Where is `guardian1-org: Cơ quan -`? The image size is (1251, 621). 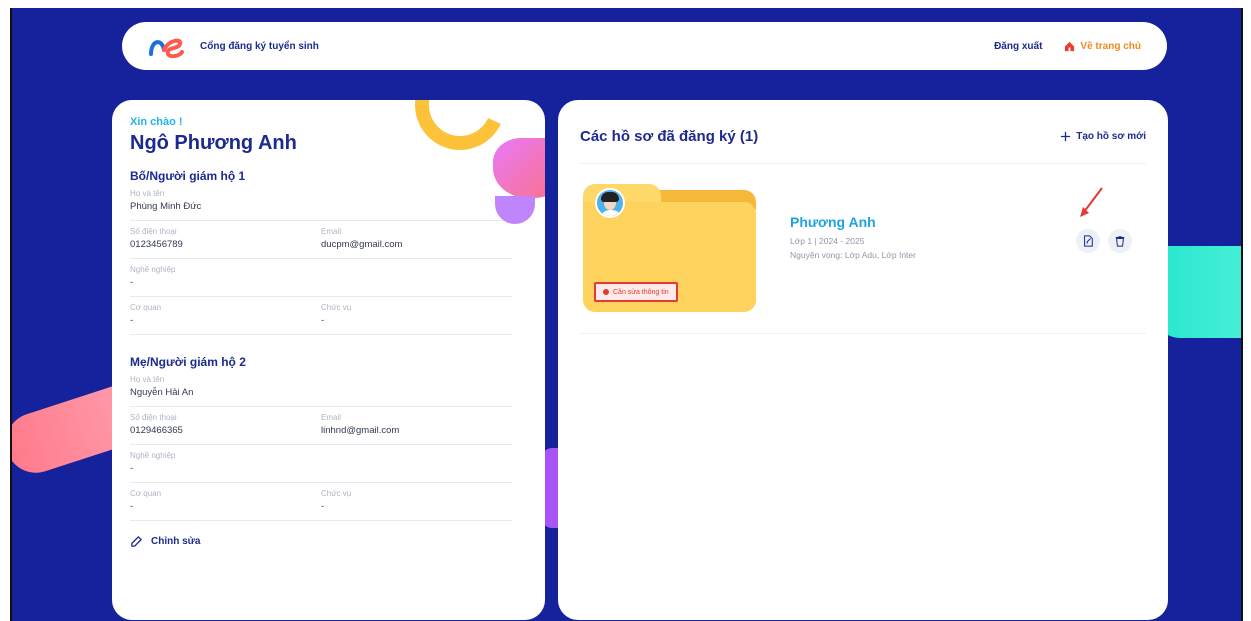
guardian1-org: Cơ quan - is located at coordinates (225, 315).